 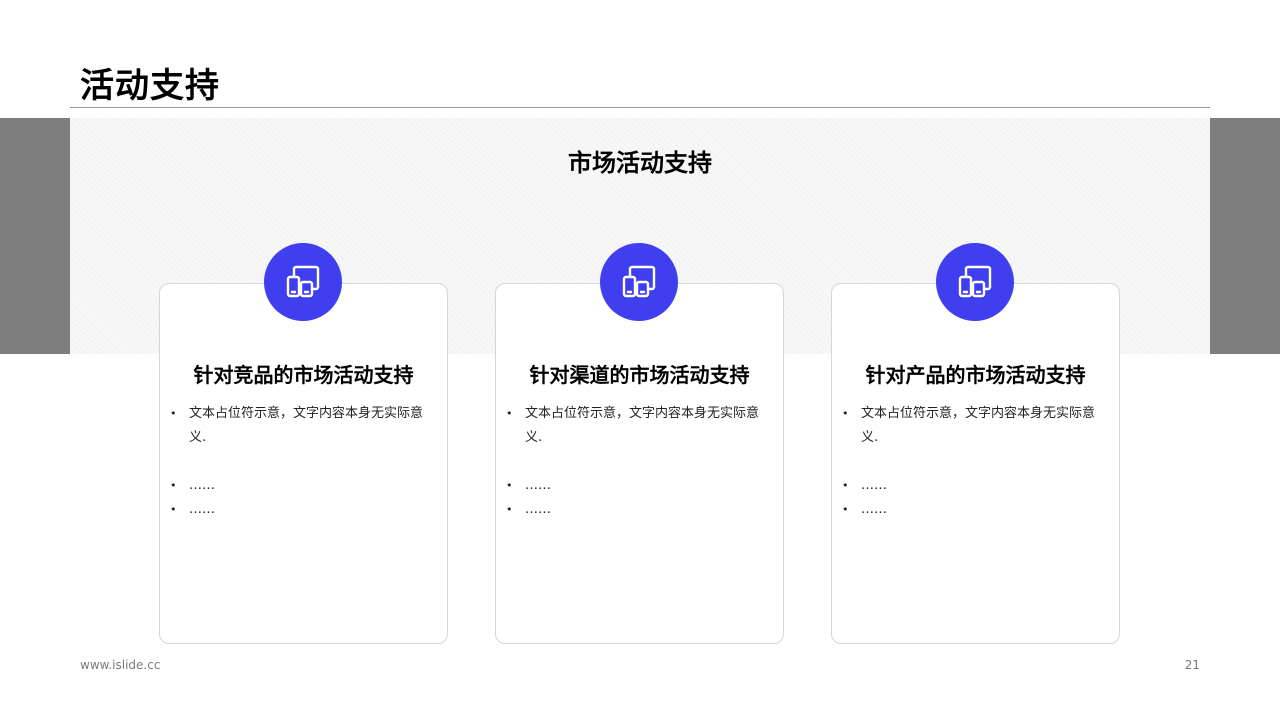 I want to click on card-title: 针对渠道的市场活动支持, so click(x=639, y=375).